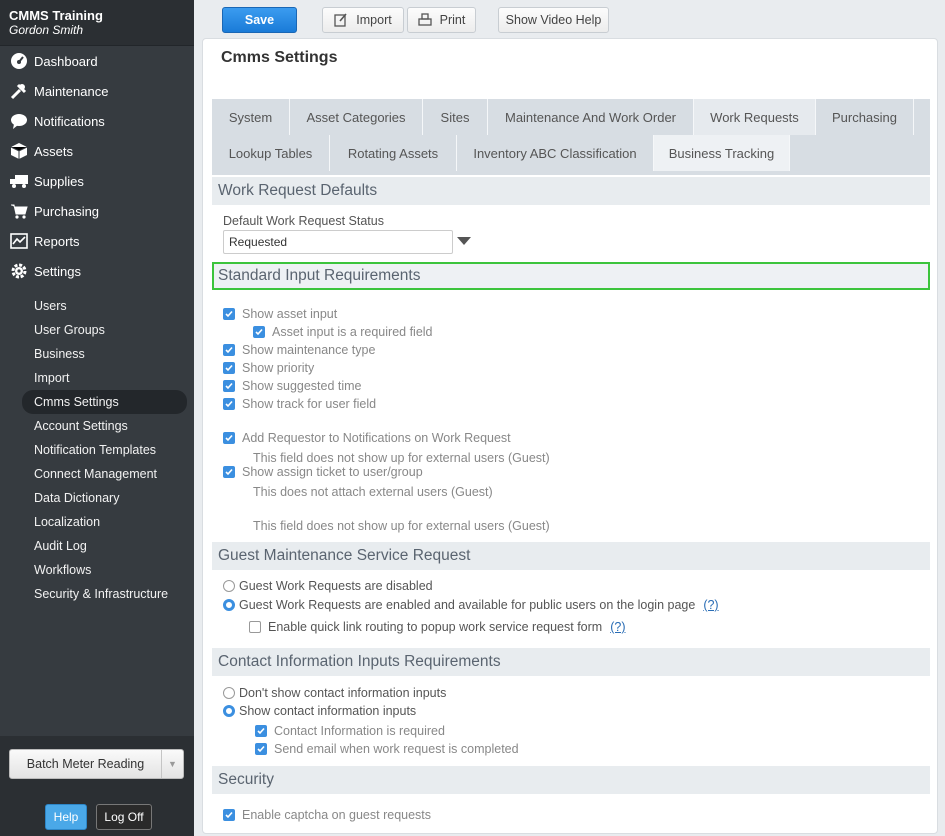 The image size is (945, 836). What do you see at coordinates (571, 556) in the screenshot?
I see `guest-maintenance-header: Guest Maintenance Service Request` at bounding box center [571, 556].